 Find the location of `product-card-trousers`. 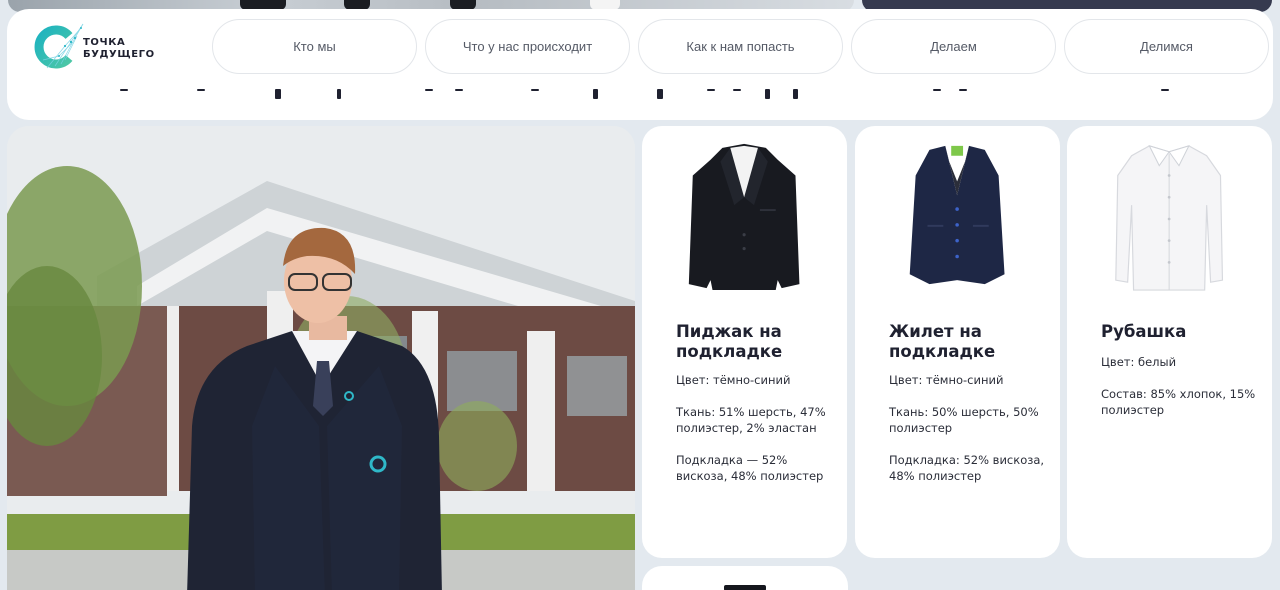

product-card-trousers is located at coordinates (745, 578).